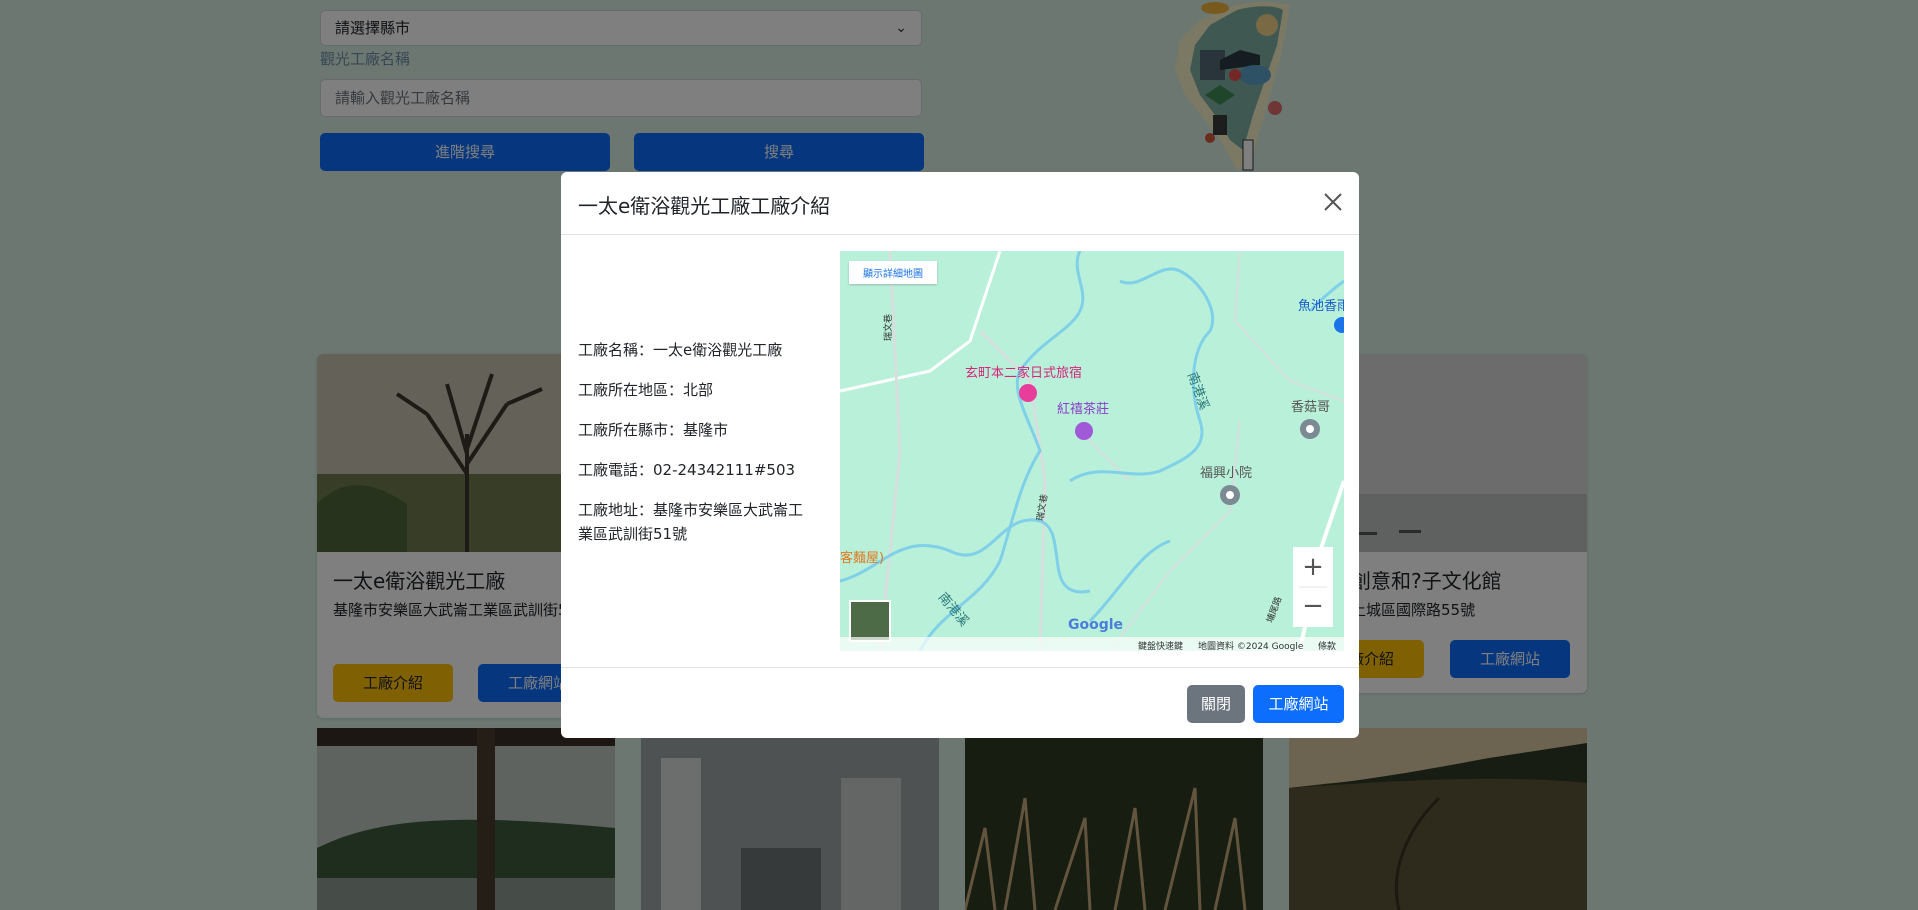  Describe the element at coordinates (1024, 373) in the screenshot. I see `map-label-inn: 玄町本二家日式旅宿` at that location.